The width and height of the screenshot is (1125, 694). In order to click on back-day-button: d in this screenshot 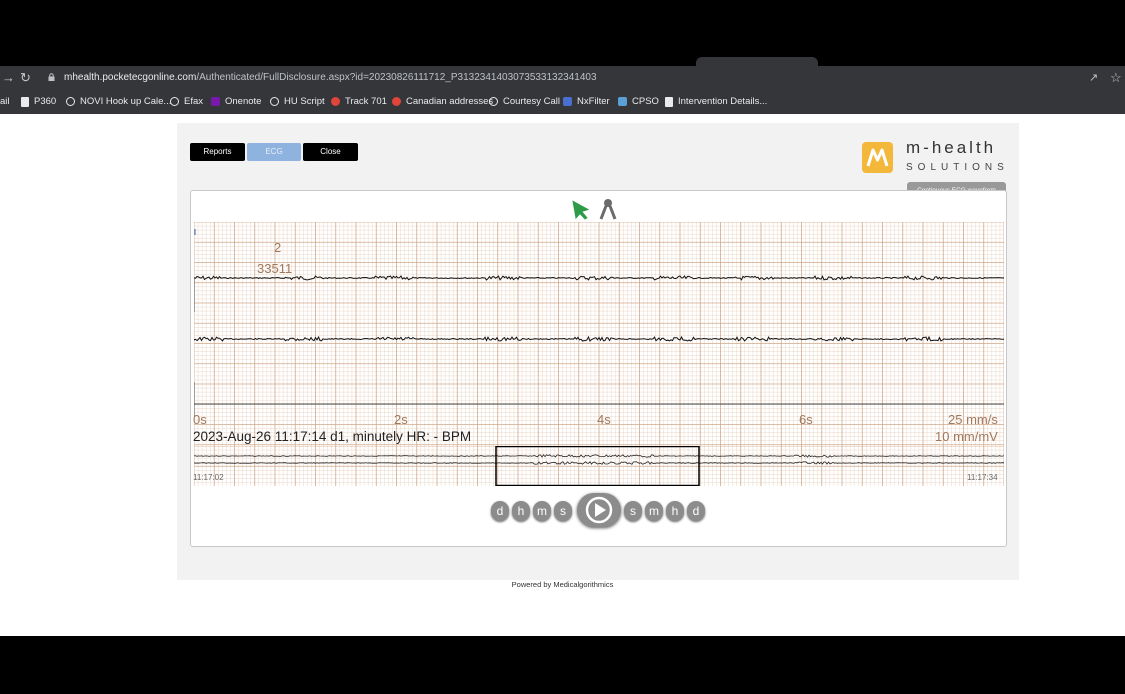, I will do `click(500, 511)`.